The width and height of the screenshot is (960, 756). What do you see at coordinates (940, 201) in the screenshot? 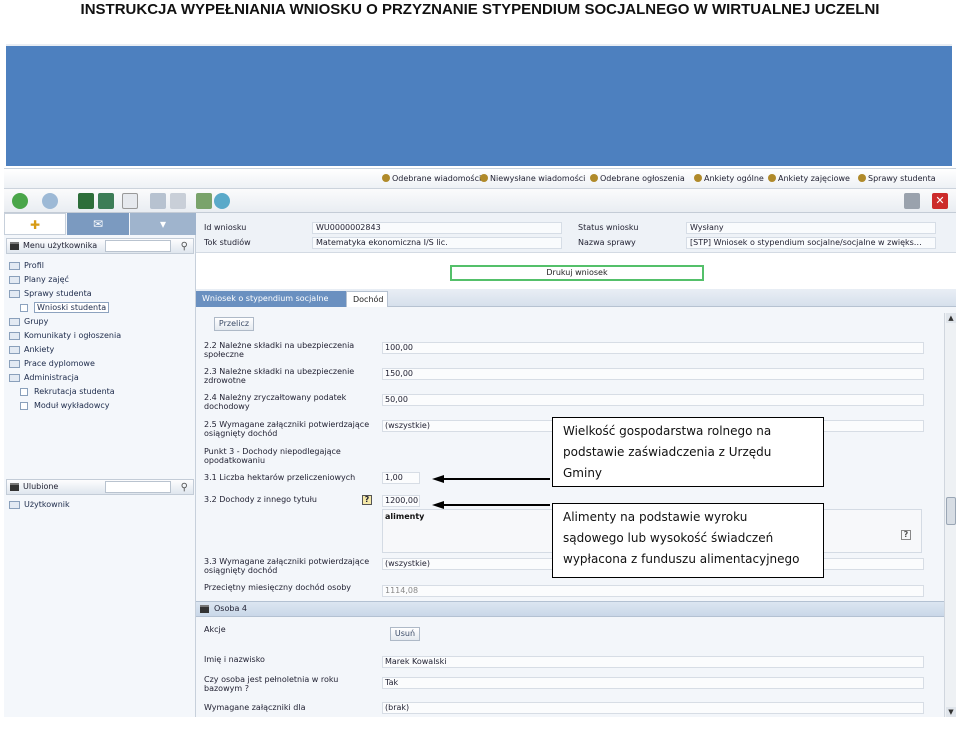
I see `close-icon: ✕` at bounding box center [940, 201].